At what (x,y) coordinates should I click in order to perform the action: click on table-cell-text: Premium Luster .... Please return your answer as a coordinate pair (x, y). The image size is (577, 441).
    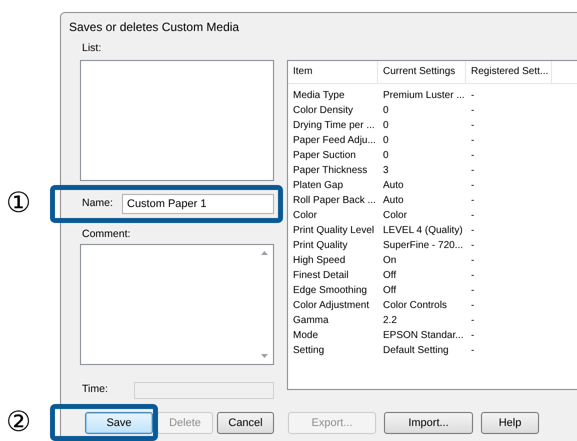
    Looking at the image, I should click on (423, 96).